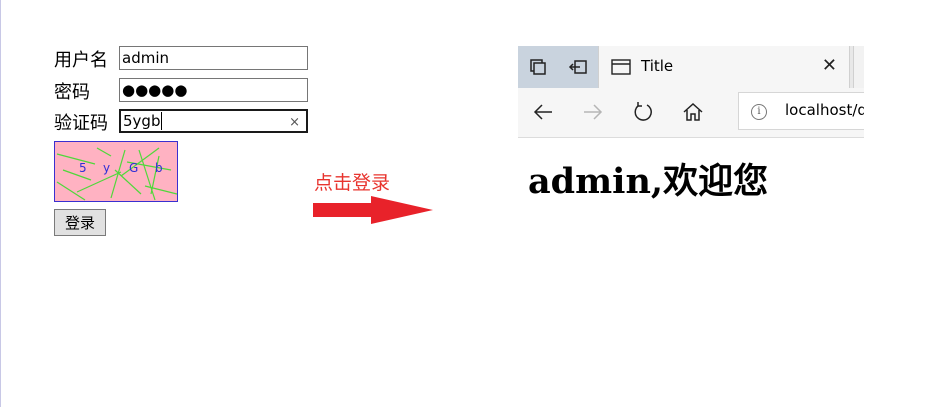 The width and height of the screenshot is (928, 407). I want to click on username-input, so click(213, 58).